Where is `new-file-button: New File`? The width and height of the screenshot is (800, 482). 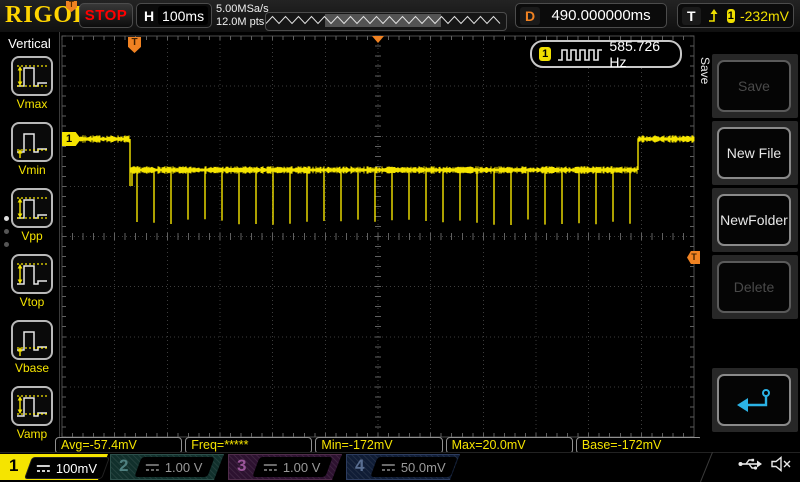 new-file-button: New File is located at coordinates (754, 153).